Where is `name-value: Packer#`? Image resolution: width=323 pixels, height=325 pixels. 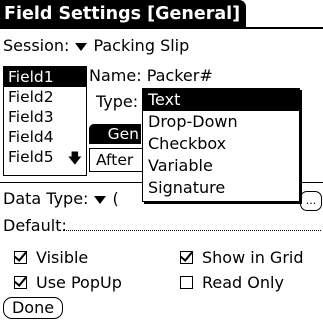
name-value: Packer# is located at coordinates (180, 75).